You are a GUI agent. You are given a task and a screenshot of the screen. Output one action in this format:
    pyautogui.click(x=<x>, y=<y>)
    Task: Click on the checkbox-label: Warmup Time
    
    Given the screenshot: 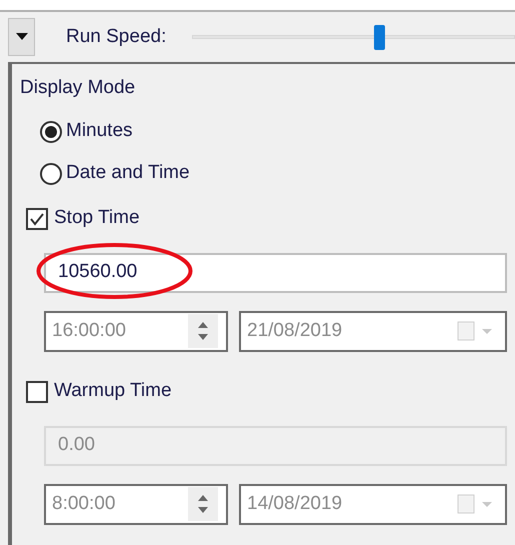 What is the action you would take?
    pyautogui.click(x=113, y=391)
    